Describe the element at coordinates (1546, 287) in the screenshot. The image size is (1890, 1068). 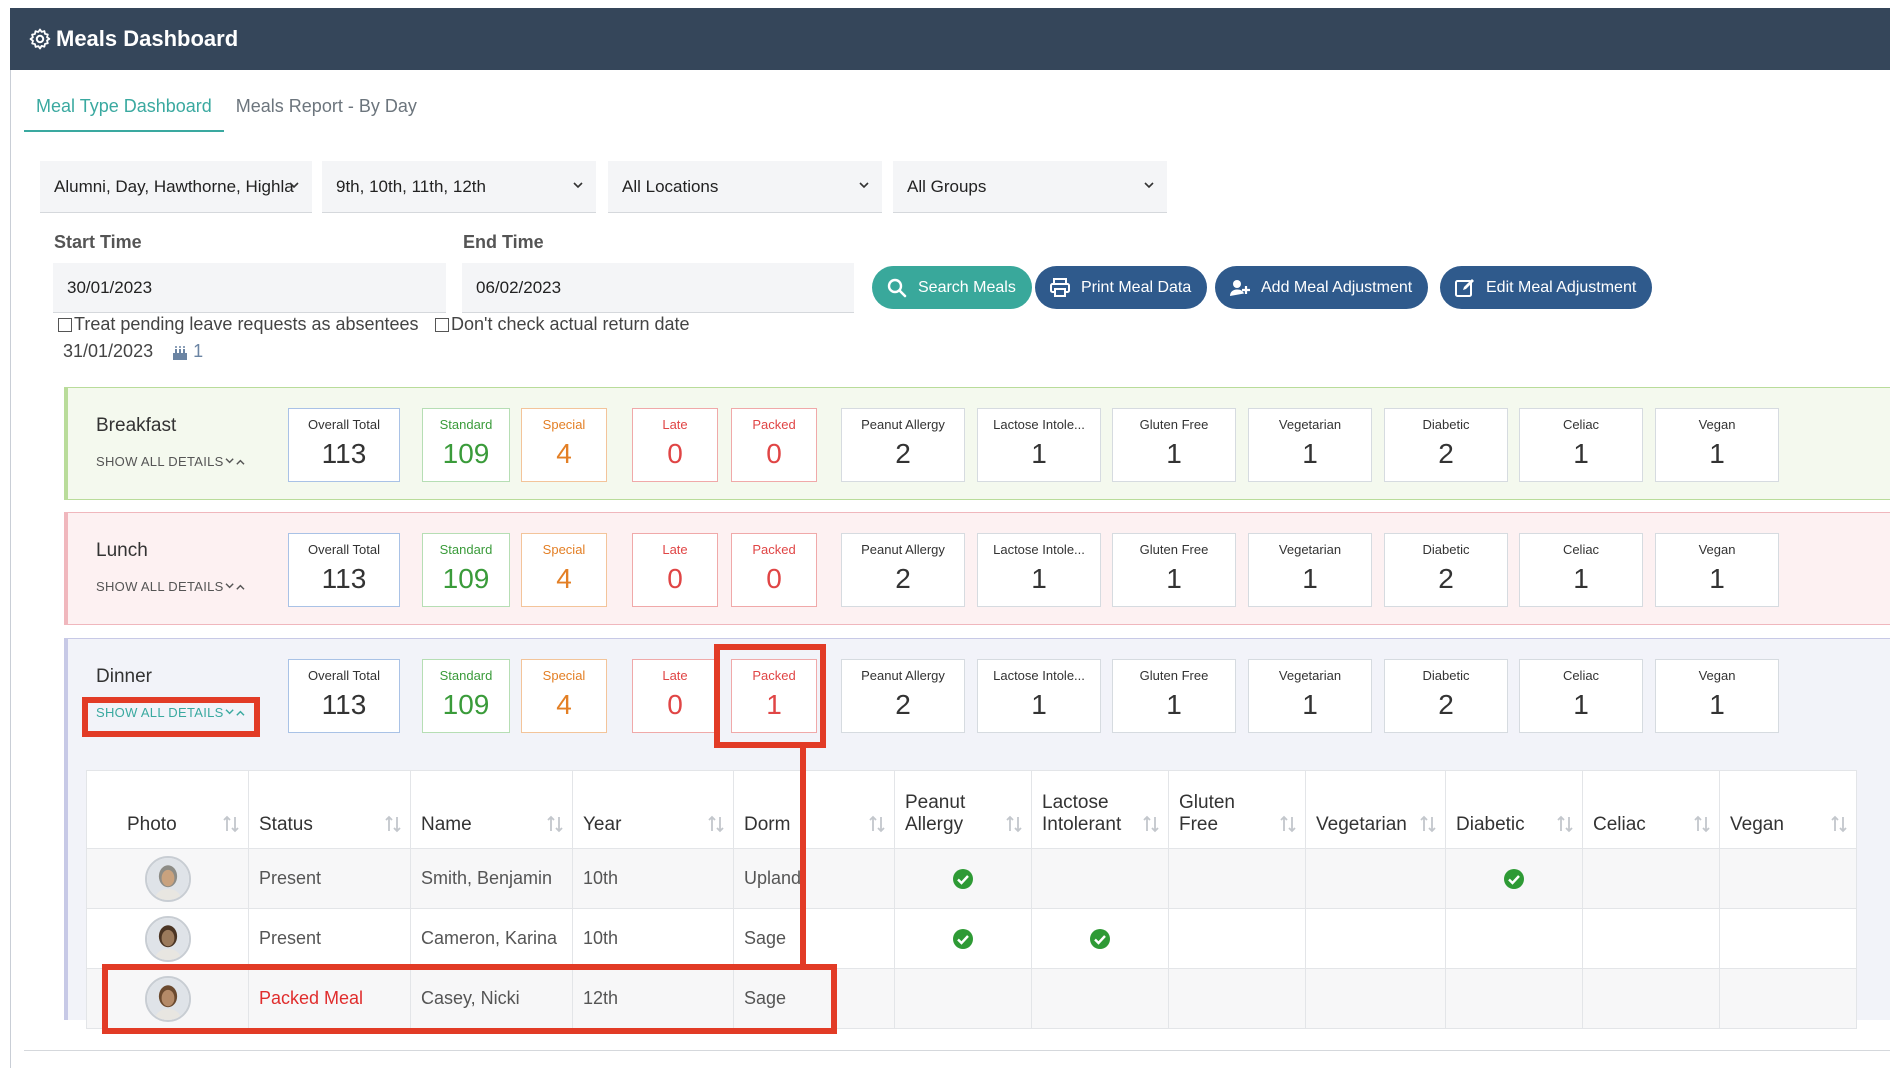
I see `edit-meal-adjustment-button: Edit Meal Adjustment` at that location.